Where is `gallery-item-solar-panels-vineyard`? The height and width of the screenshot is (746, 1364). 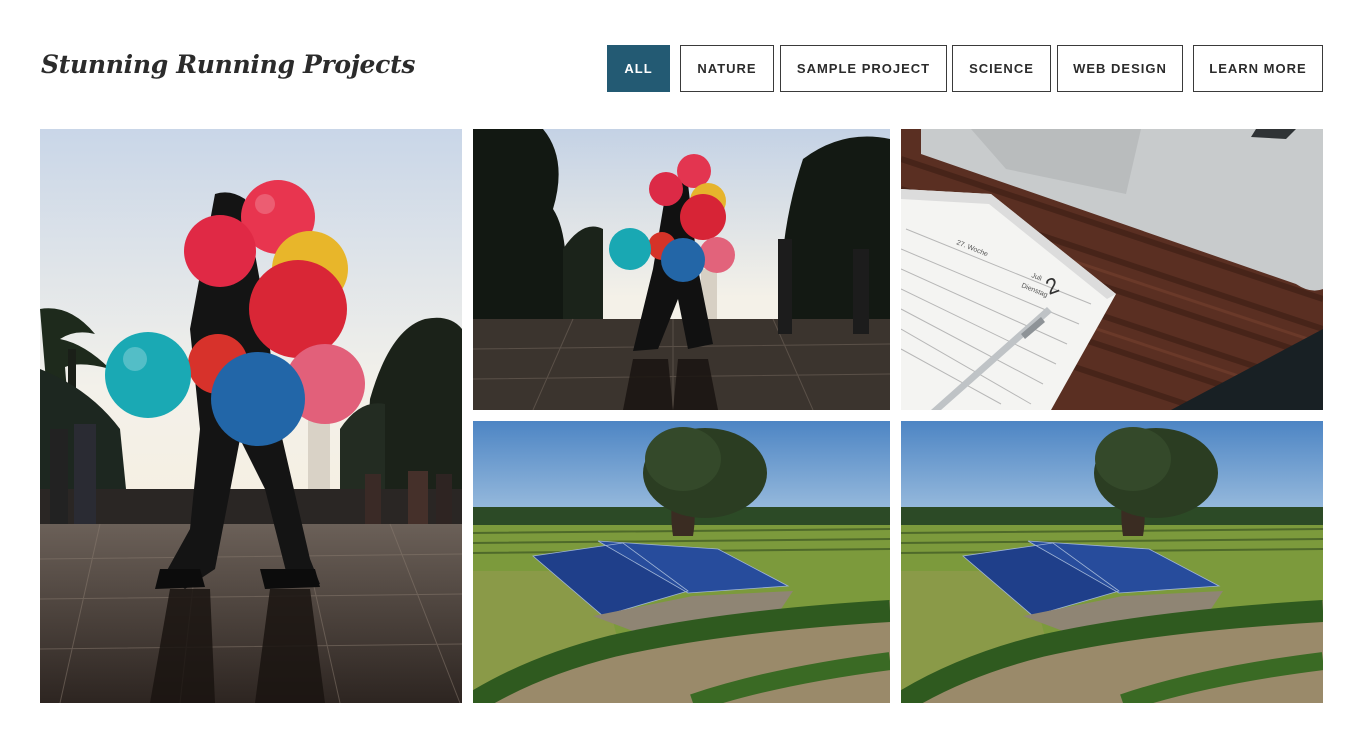
gallery-item-solar-panels-vineyard is located at coordinates (681, 562).